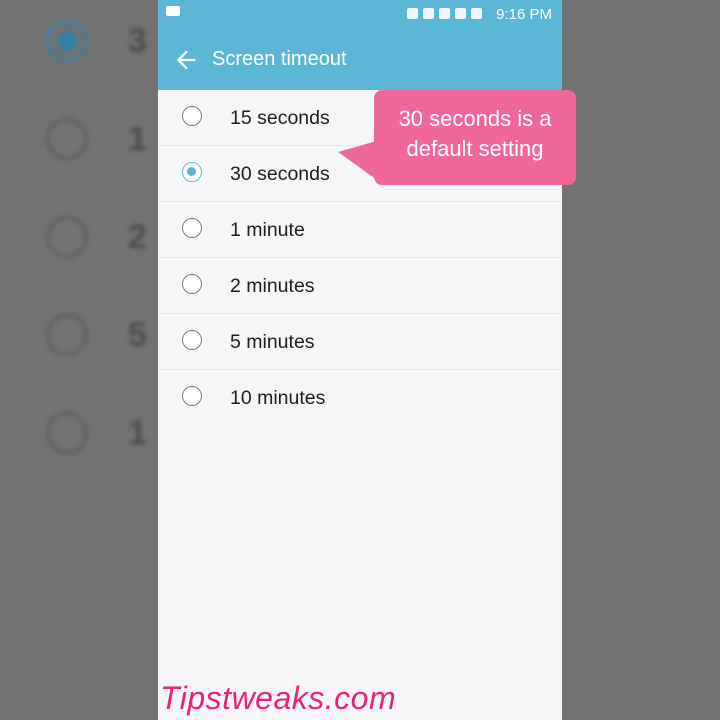  Describe the element at coordinates (272, 286) in the screenshot. I see `option-label: 2 minutes` at that location.